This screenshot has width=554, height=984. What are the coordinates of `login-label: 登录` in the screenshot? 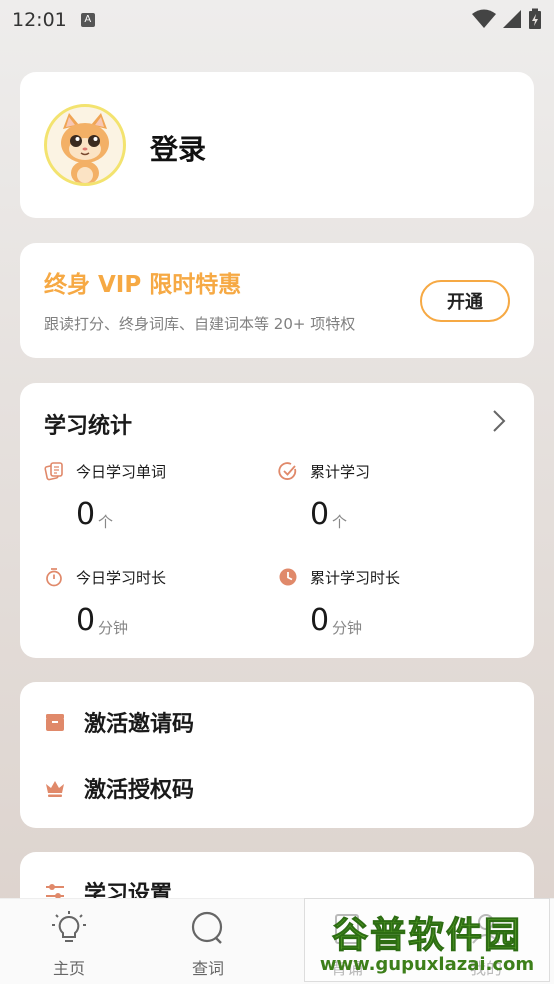 It's located at (178, 148).